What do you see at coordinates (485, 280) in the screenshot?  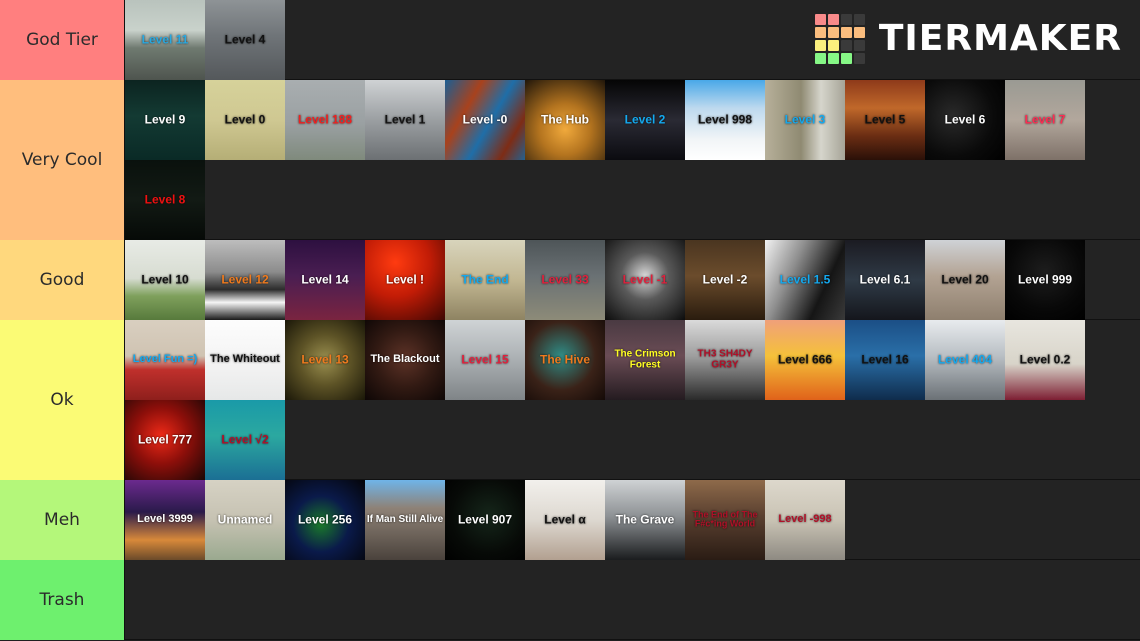 I see `tier-item: The End` at bounding box center [485, 280].